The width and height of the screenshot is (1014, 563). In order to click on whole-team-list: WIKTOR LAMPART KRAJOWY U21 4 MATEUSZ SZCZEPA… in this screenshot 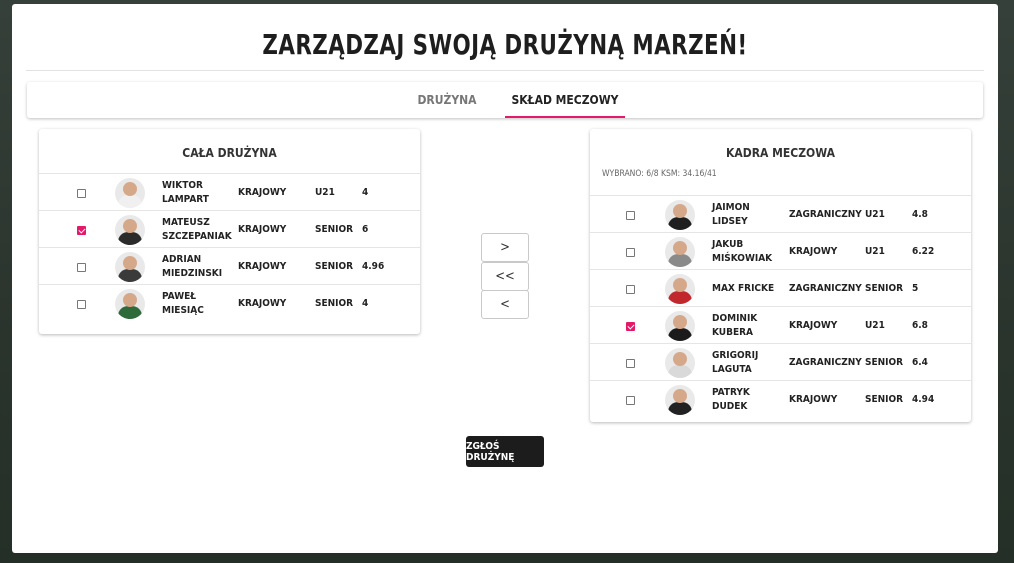, I will do `click(229, 248)`.